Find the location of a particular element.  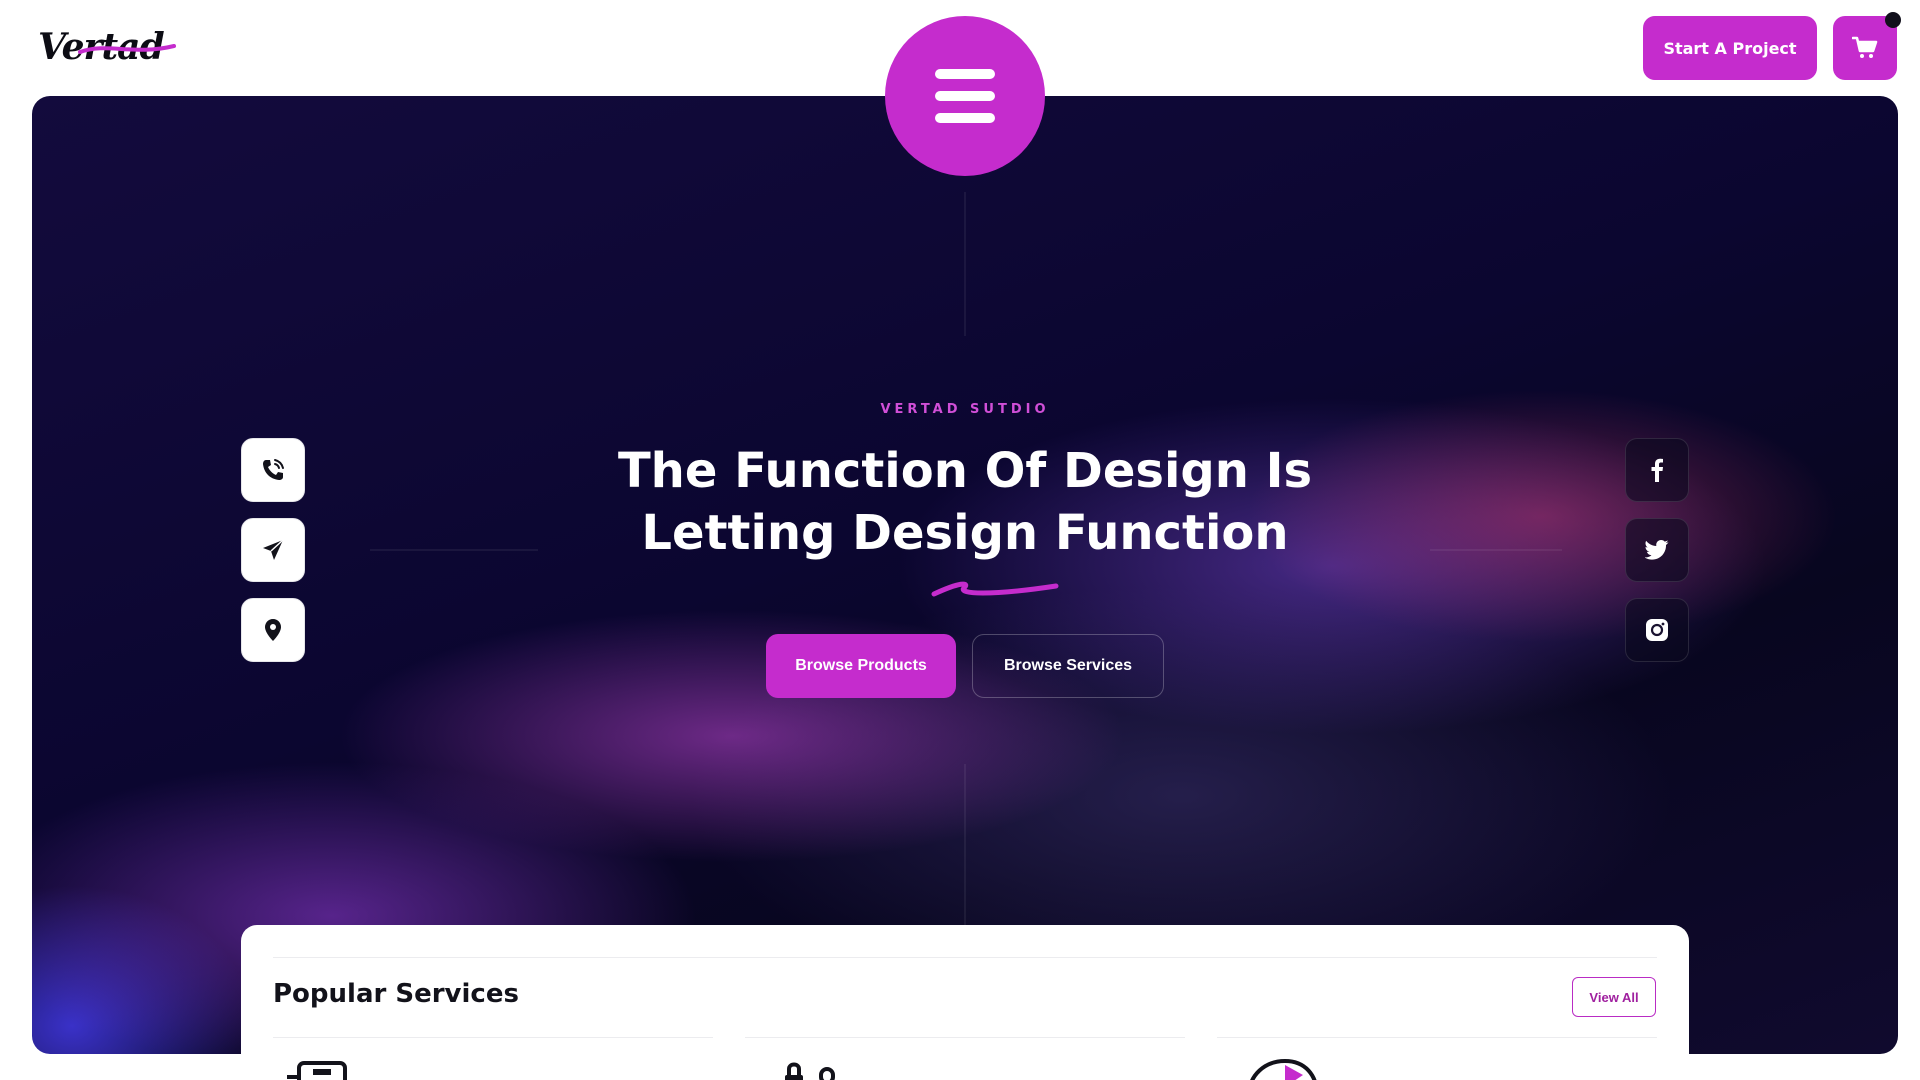

chart-icon is located at coordinates (1283, 1069).